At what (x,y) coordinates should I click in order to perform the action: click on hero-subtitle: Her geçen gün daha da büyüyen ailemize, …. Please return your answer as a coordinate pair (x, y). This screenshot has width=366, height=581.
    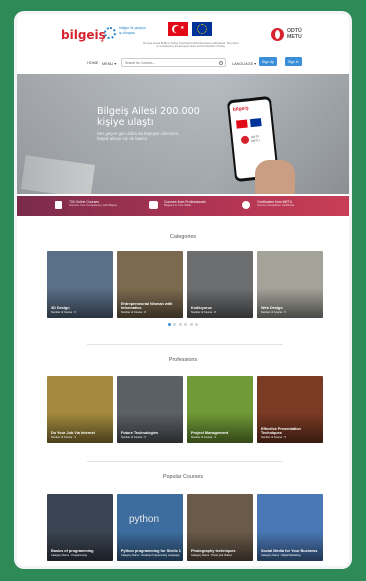
    Looking at the image, I should click on (138, 136).